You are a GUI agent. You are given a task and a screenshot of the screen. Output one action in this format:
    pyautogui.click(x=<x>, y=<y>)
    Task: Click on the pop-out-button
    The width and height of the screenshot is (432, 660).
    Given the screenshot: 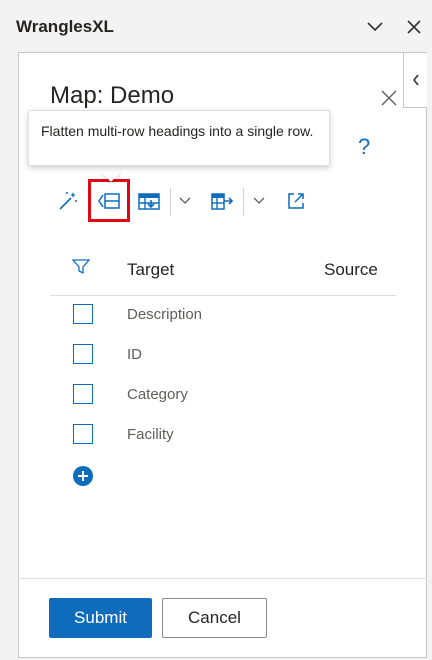 What is the action you would take?
    pyautogui.click(x=296, y=201)
    